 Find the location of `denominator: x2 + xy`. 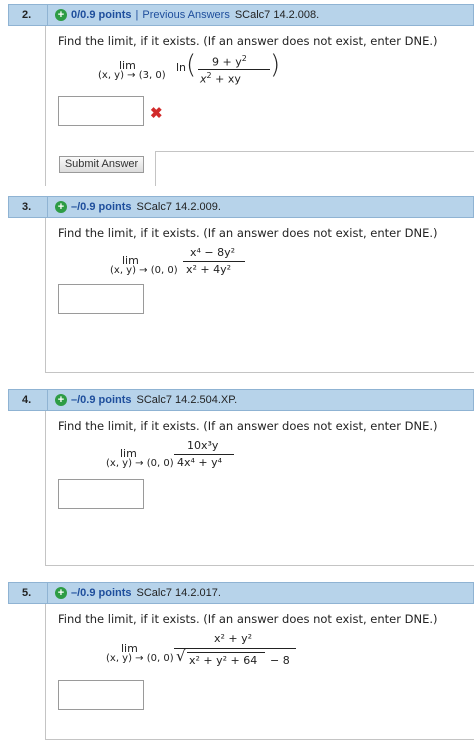

denominator: x2 + xy is located at coordinates (220, 78).